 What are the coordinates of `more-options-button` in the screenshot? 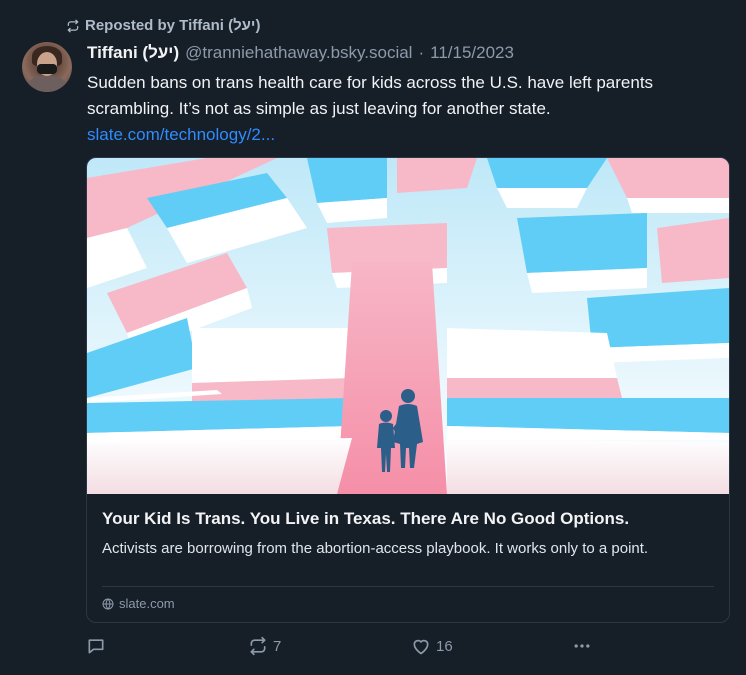 It's located at (582, 646).